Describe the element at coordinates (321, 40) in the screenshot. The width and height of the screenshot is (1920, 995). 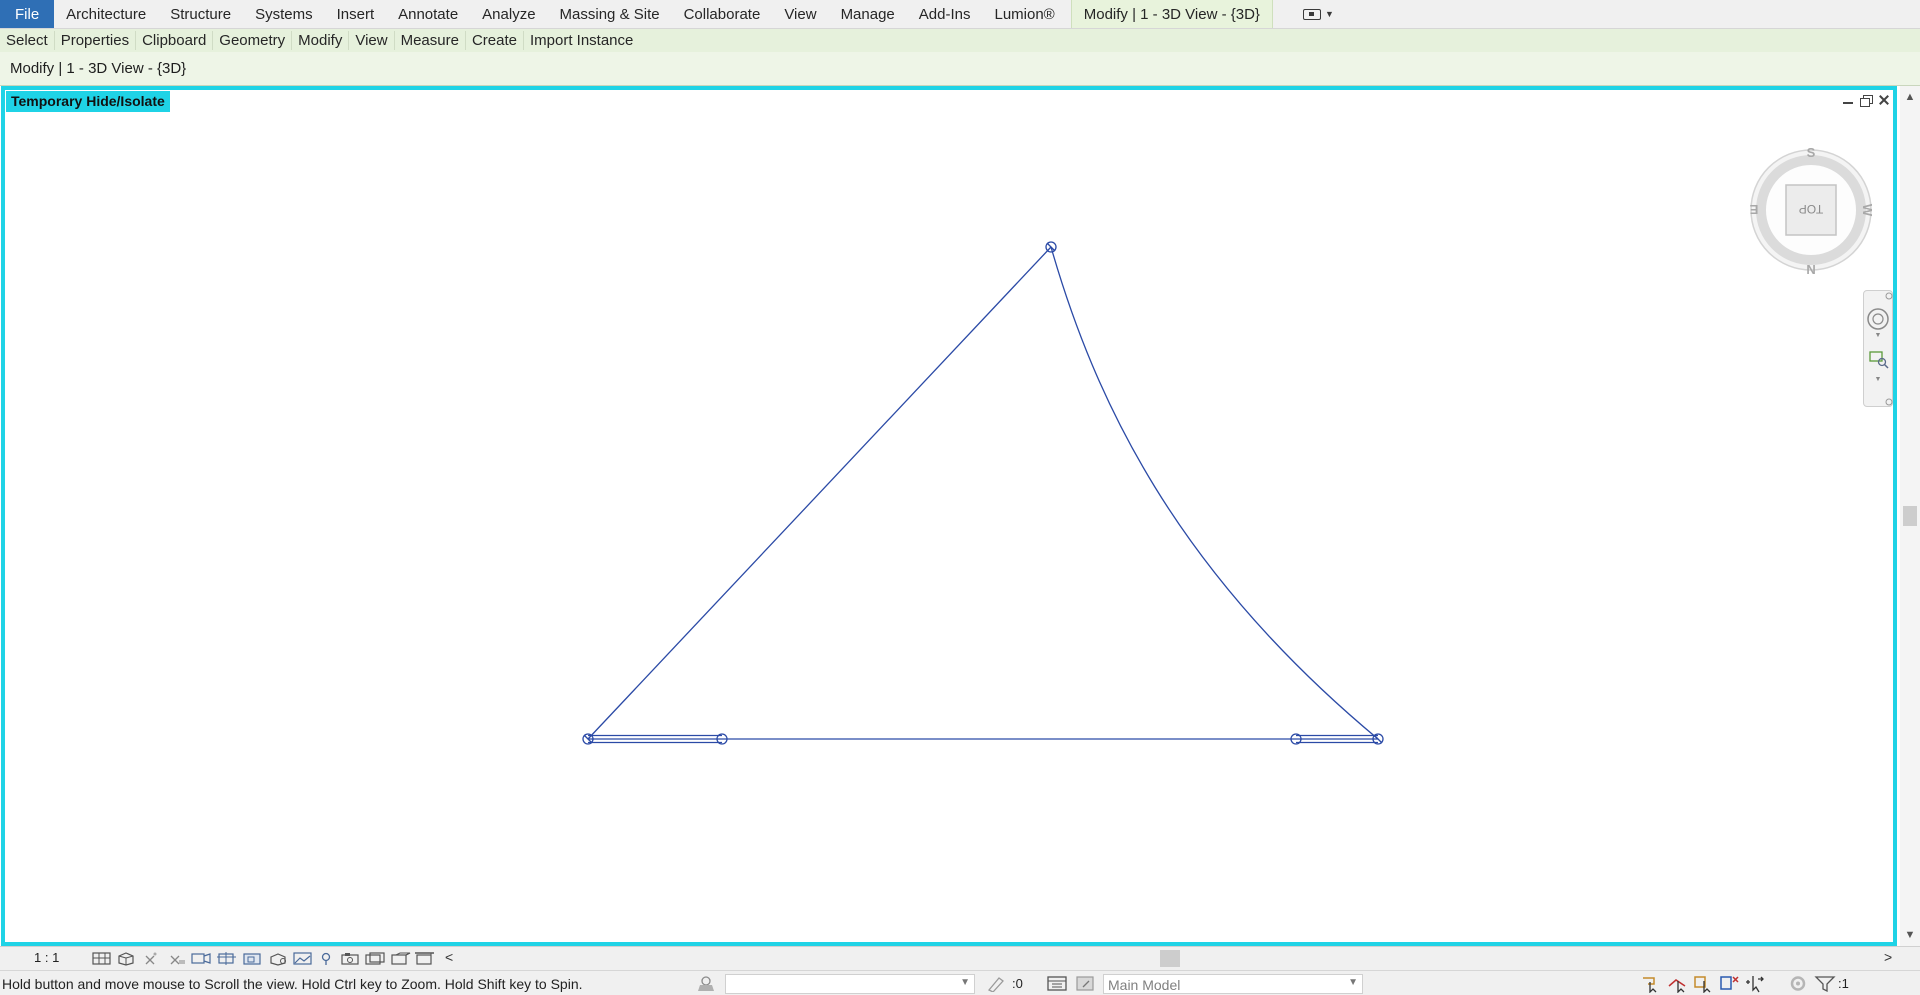
I see `panel-modify: Modify` at that location.